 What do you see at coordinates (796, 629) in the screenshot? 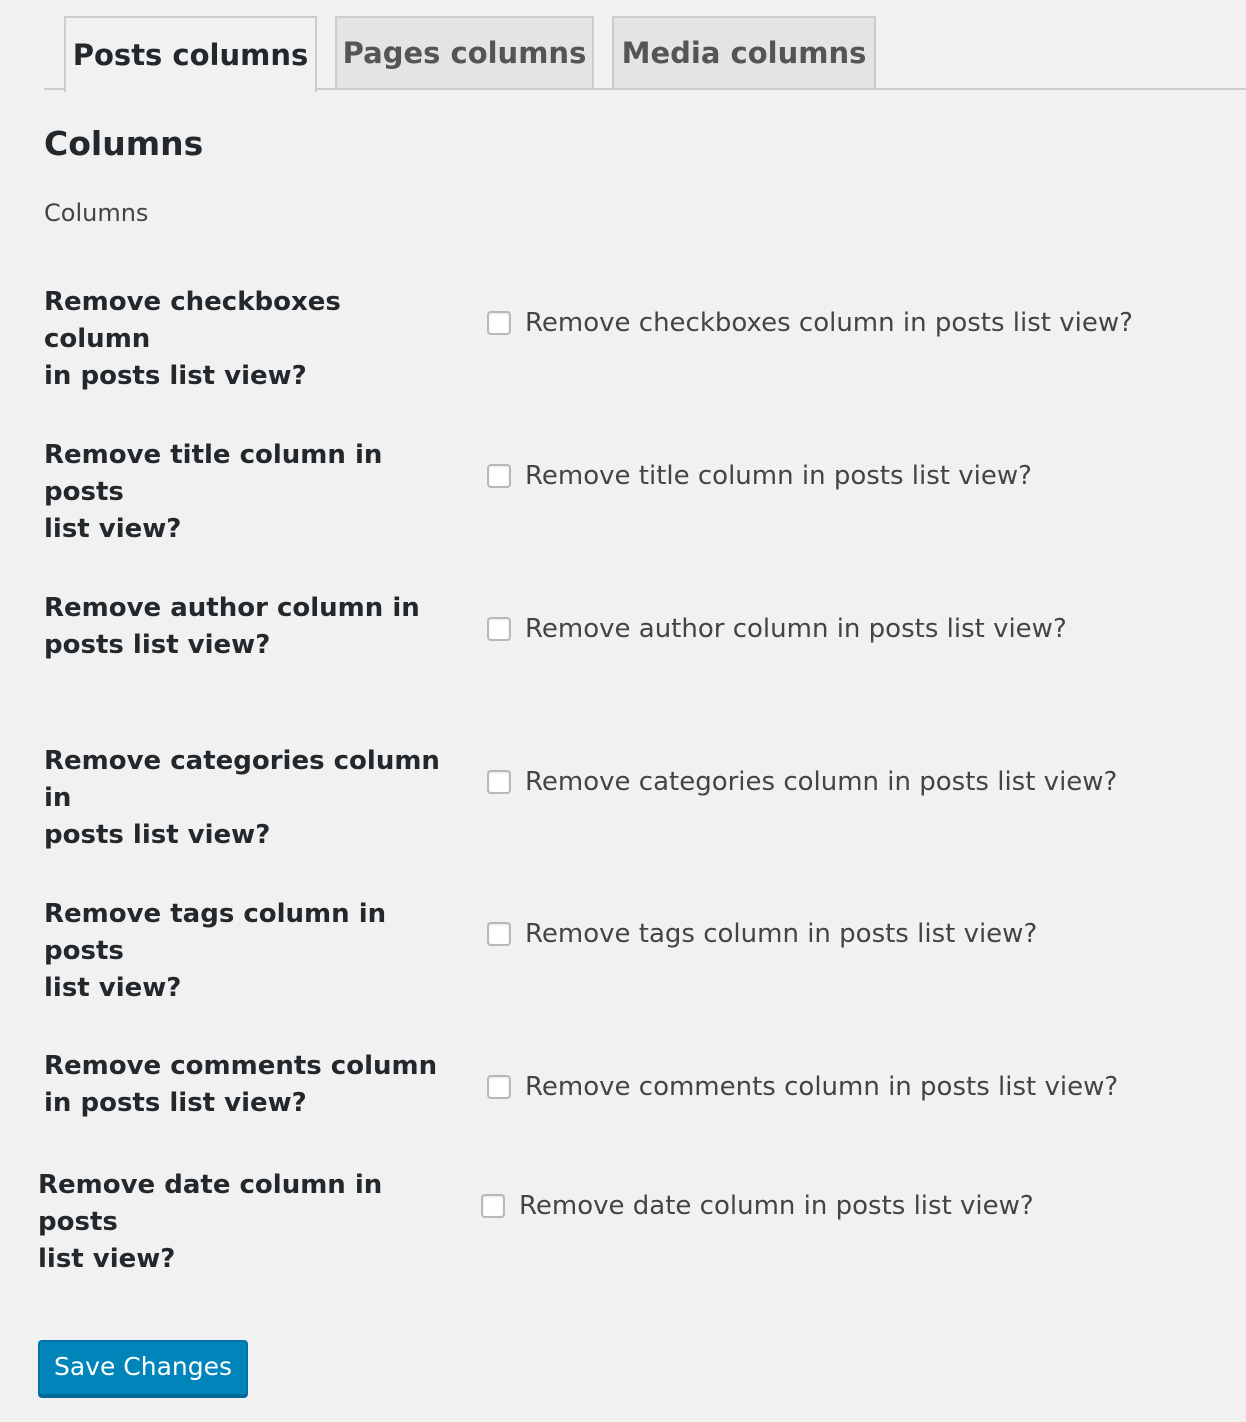
I see `checkbox-label-remove-author-column: Remove author column in posts list view?` at bounding box center [796, 629].